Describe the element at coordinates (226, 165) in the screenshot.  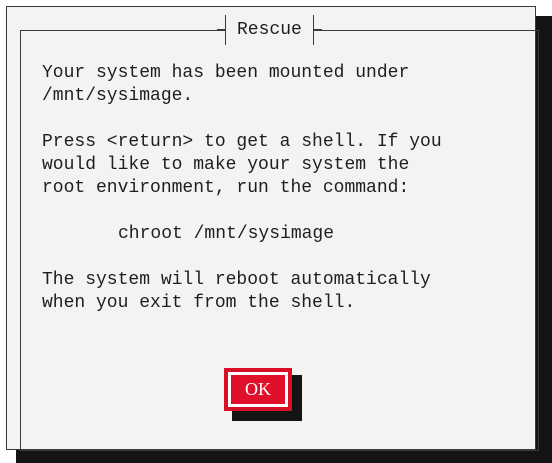
I see `message-line: would like to make your system the` at that location.